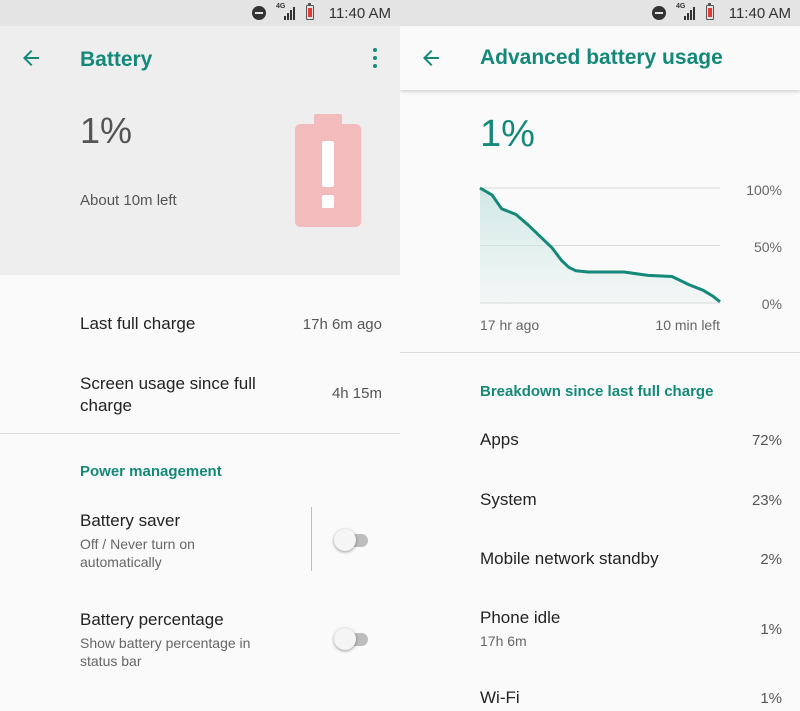  What do you see at coordinates (687, 325) in the screenshot?
I see `x-axis-end-label: 10 min left` at bounding box center [687, 325].